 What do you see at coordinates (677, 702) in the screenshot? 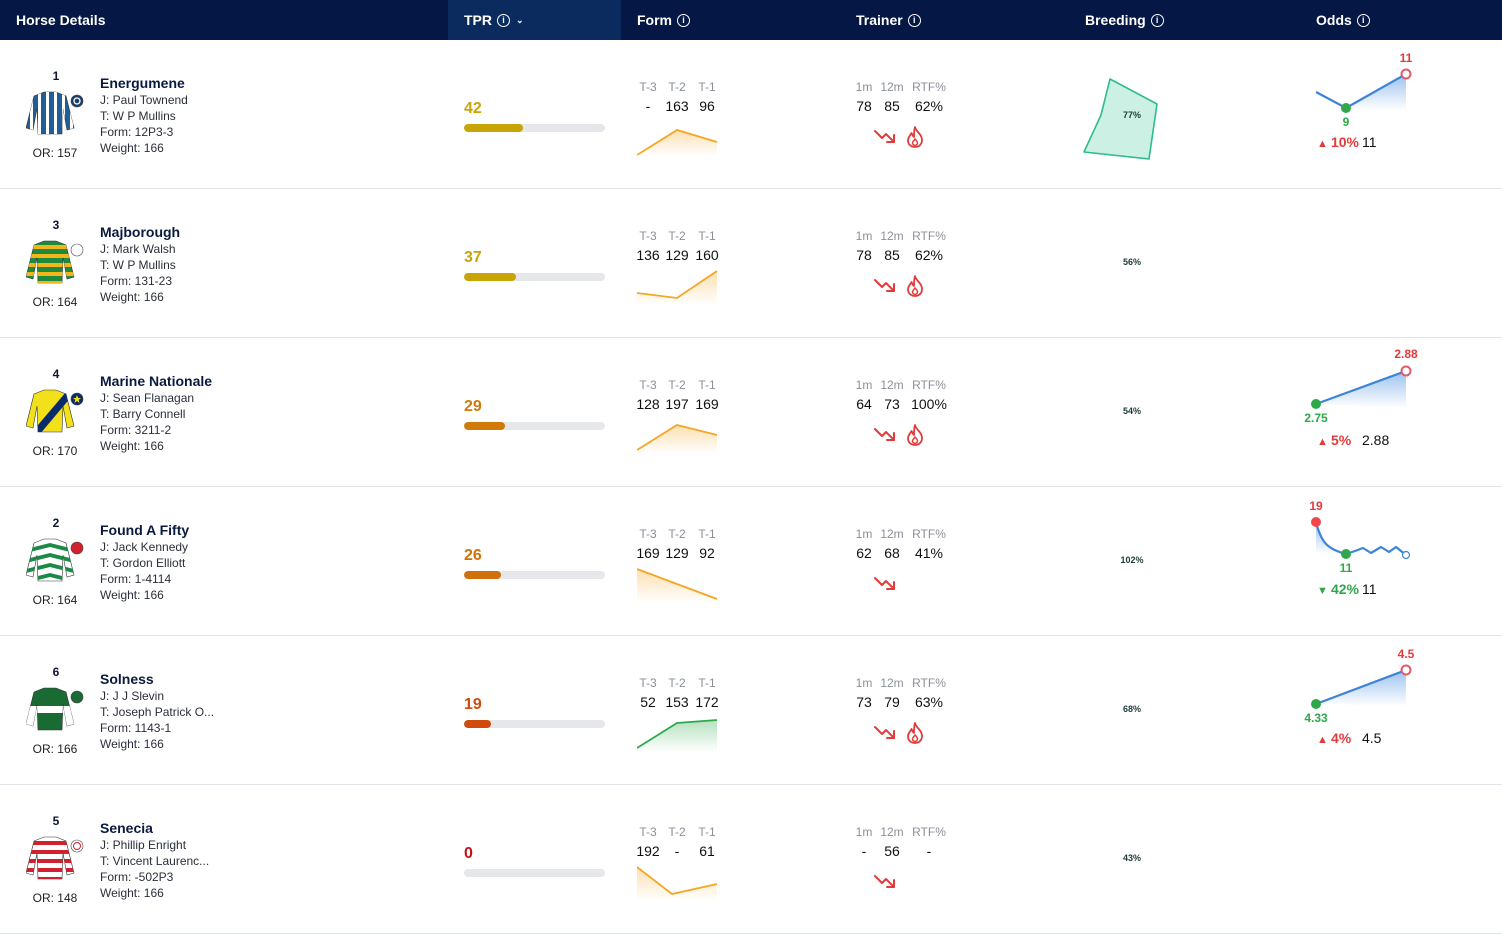
I see `form-run-value: 153` at bounding box center [677, 702].